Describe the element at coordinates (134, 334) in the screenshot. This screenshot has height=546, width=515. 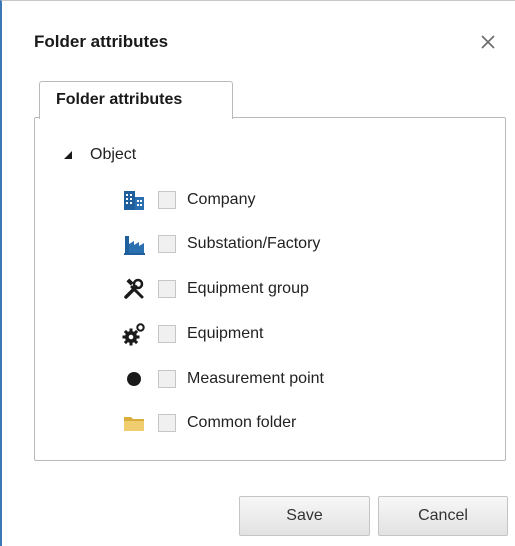
I see `gears-icon` at that location.